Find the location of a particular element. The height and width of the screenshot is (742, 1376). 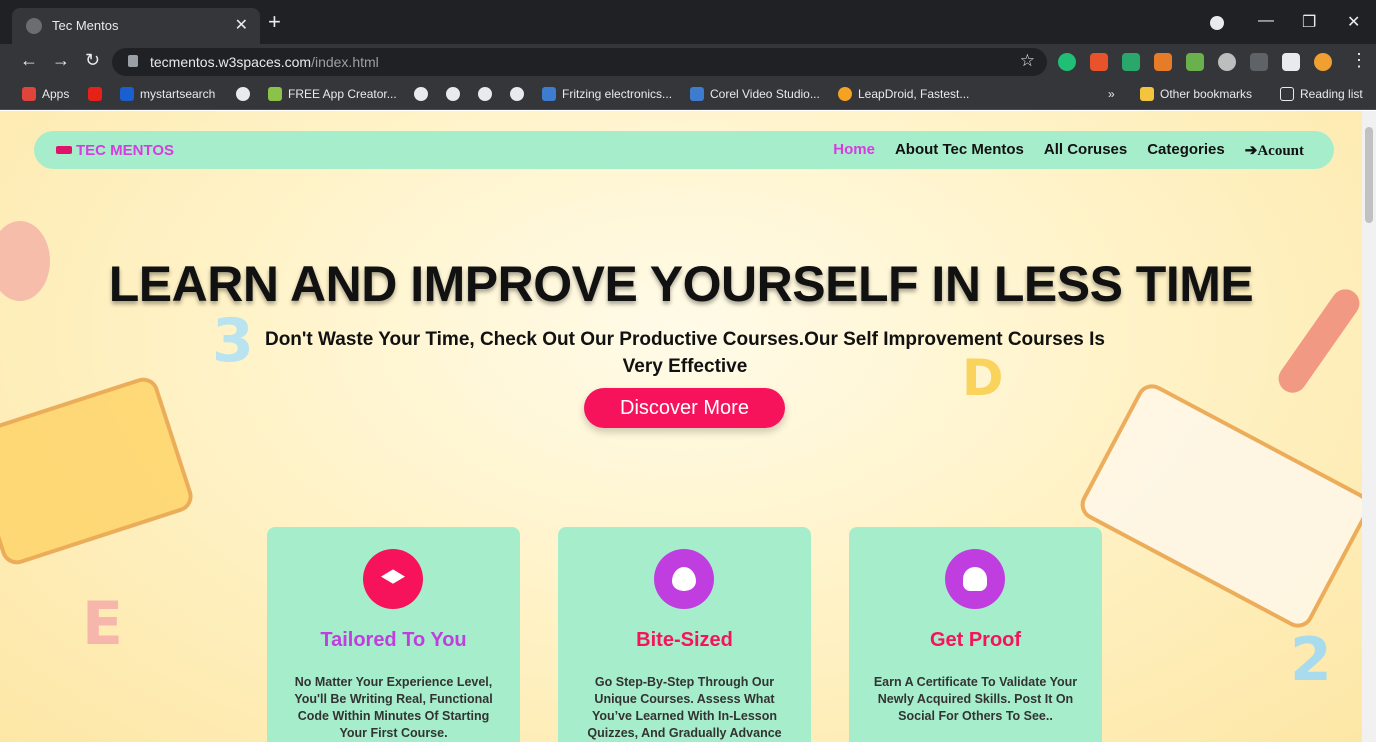

tab-close-icon: ✕ is located at coordinates (241, 25).